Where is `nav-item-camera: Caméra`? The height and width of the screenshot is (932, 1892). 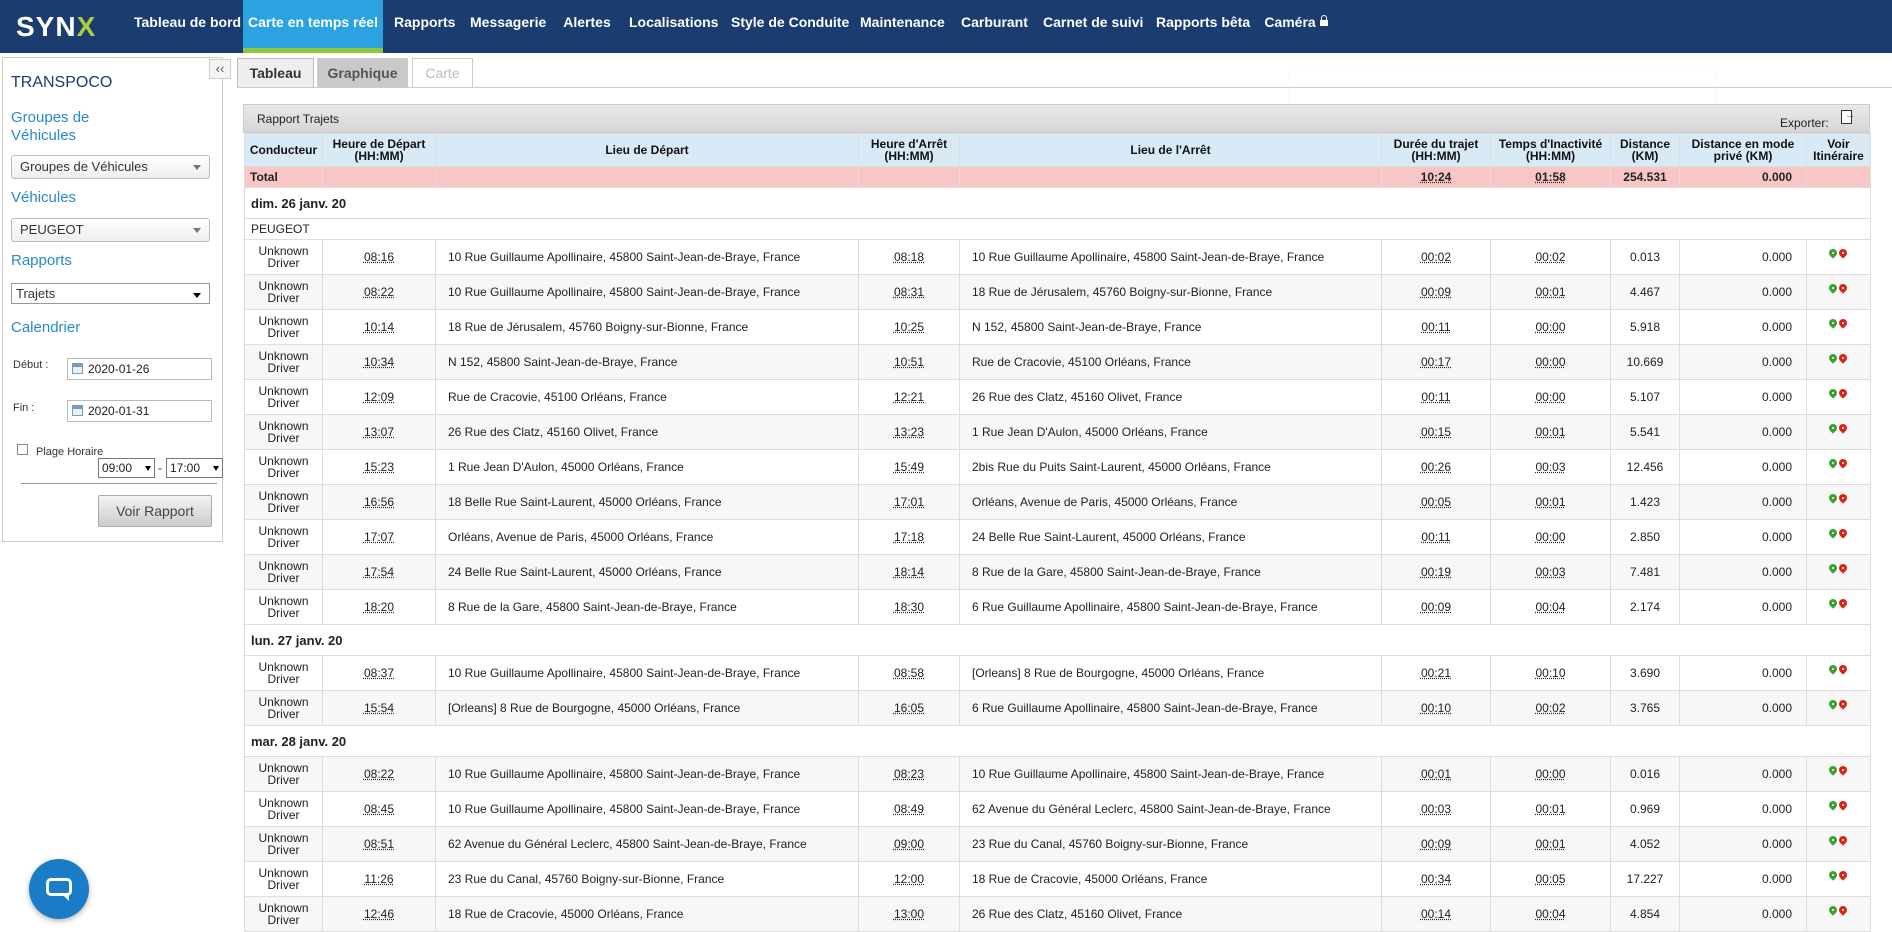 nav-item-camera: Caméra is located at coordinates (1296, 26).